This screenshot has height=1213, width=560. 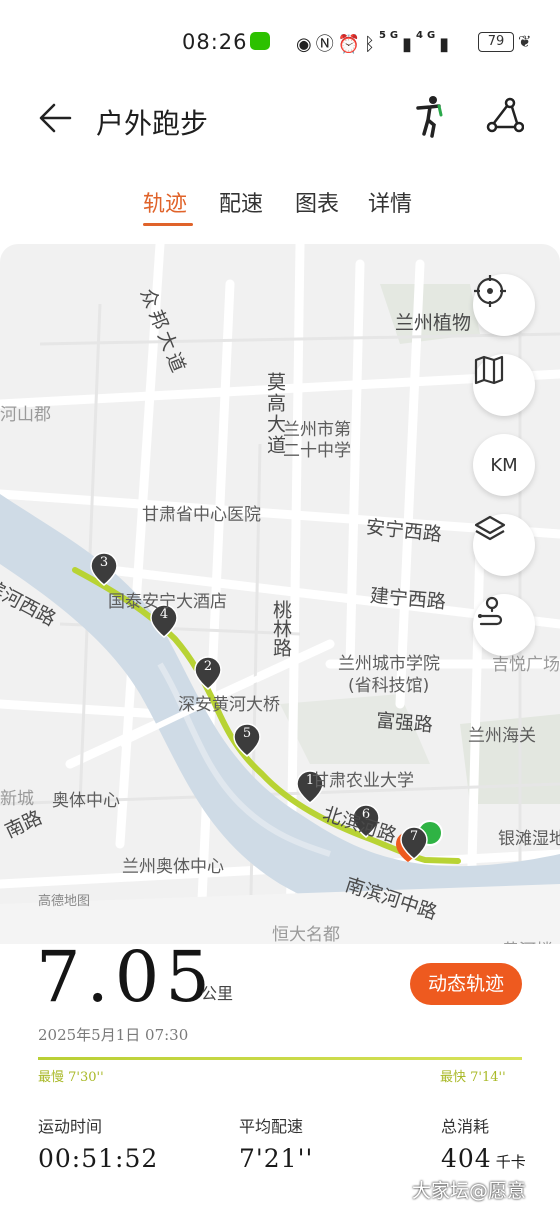 What do you see at coordinates (306, 934) in the screenshot?
I see `map-label-hengda: 恒大名都` at bounding box center [306, 934].